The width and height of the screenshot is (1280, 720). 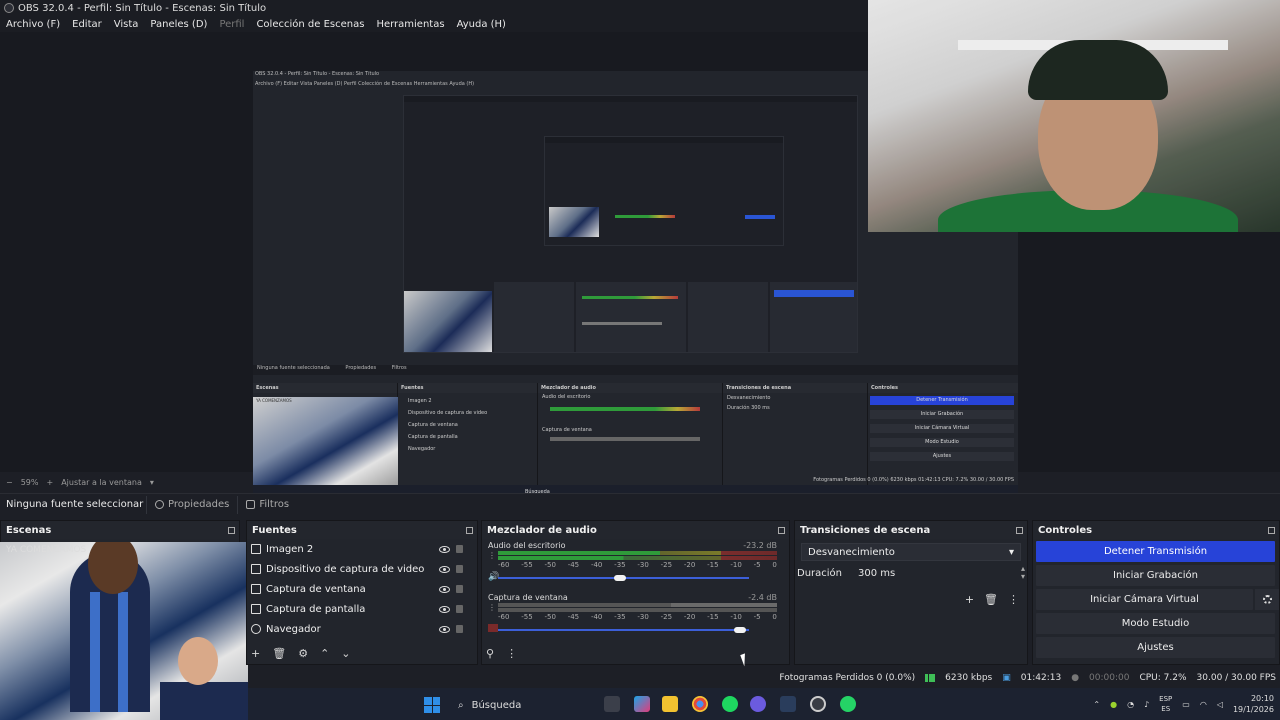 What do you see at coordinates (101, 482) in the screenshot?
I see `fit-to-window-select: Ajustar a la ventana` at bounding box center [101, 482].